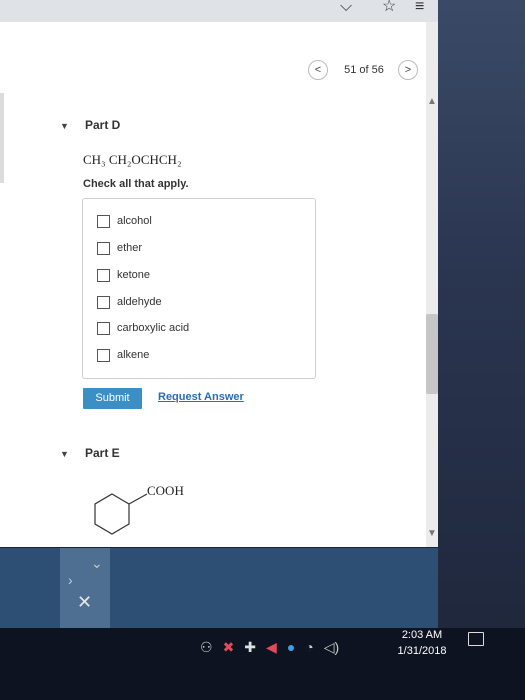  Describe the element at coordinates (364, 70) in the screenshot. I see `item-counter: 51 of 56` at that location.